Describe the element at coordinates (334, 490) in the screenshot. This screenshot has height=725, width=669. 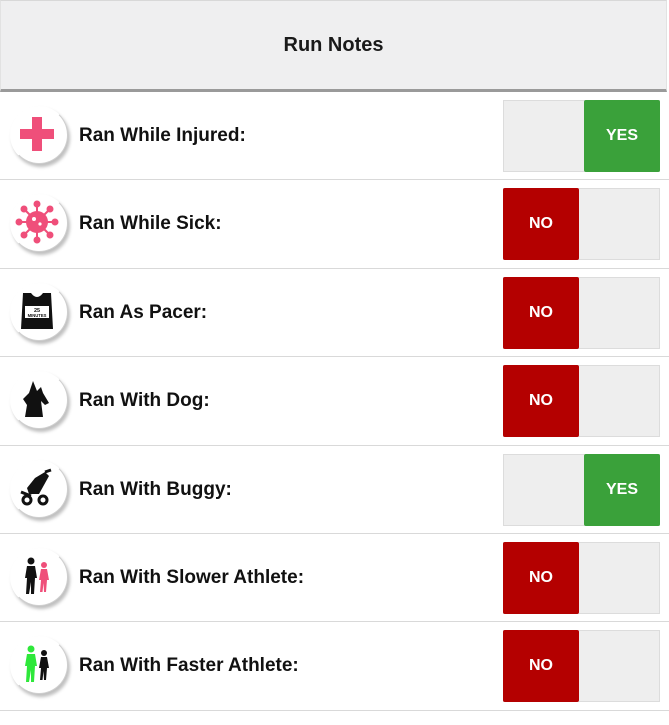
I see `list-item-ran-with-buggy: Ran With Buggy: YES` at that location.